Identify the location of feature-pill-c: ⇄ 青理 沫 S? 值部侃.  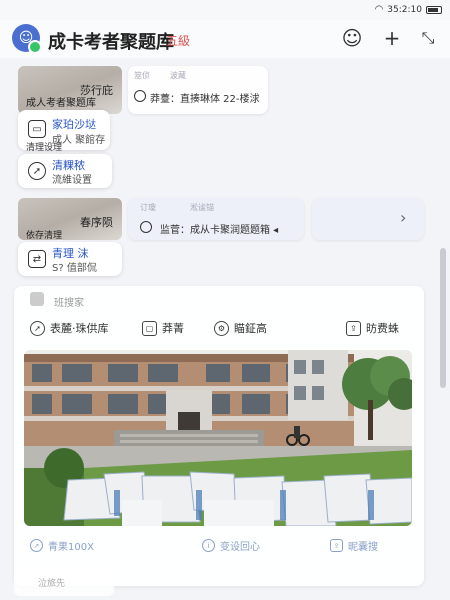
(70, 259).